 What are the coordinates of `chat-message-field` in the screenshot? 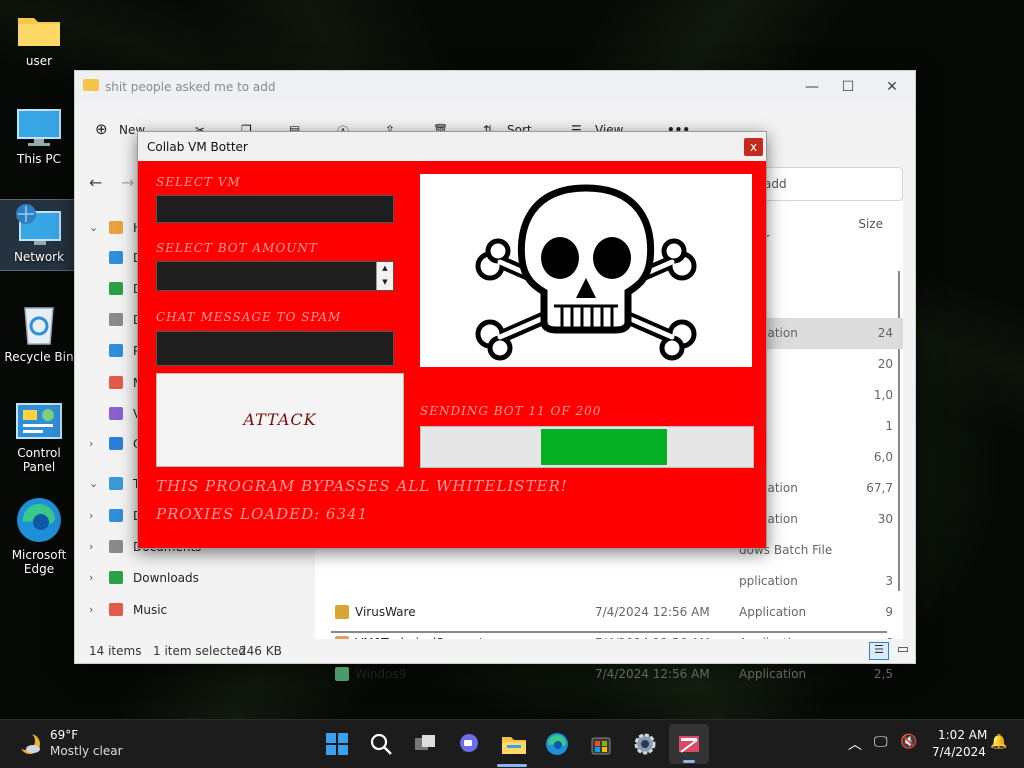 It's located at (275, 348).